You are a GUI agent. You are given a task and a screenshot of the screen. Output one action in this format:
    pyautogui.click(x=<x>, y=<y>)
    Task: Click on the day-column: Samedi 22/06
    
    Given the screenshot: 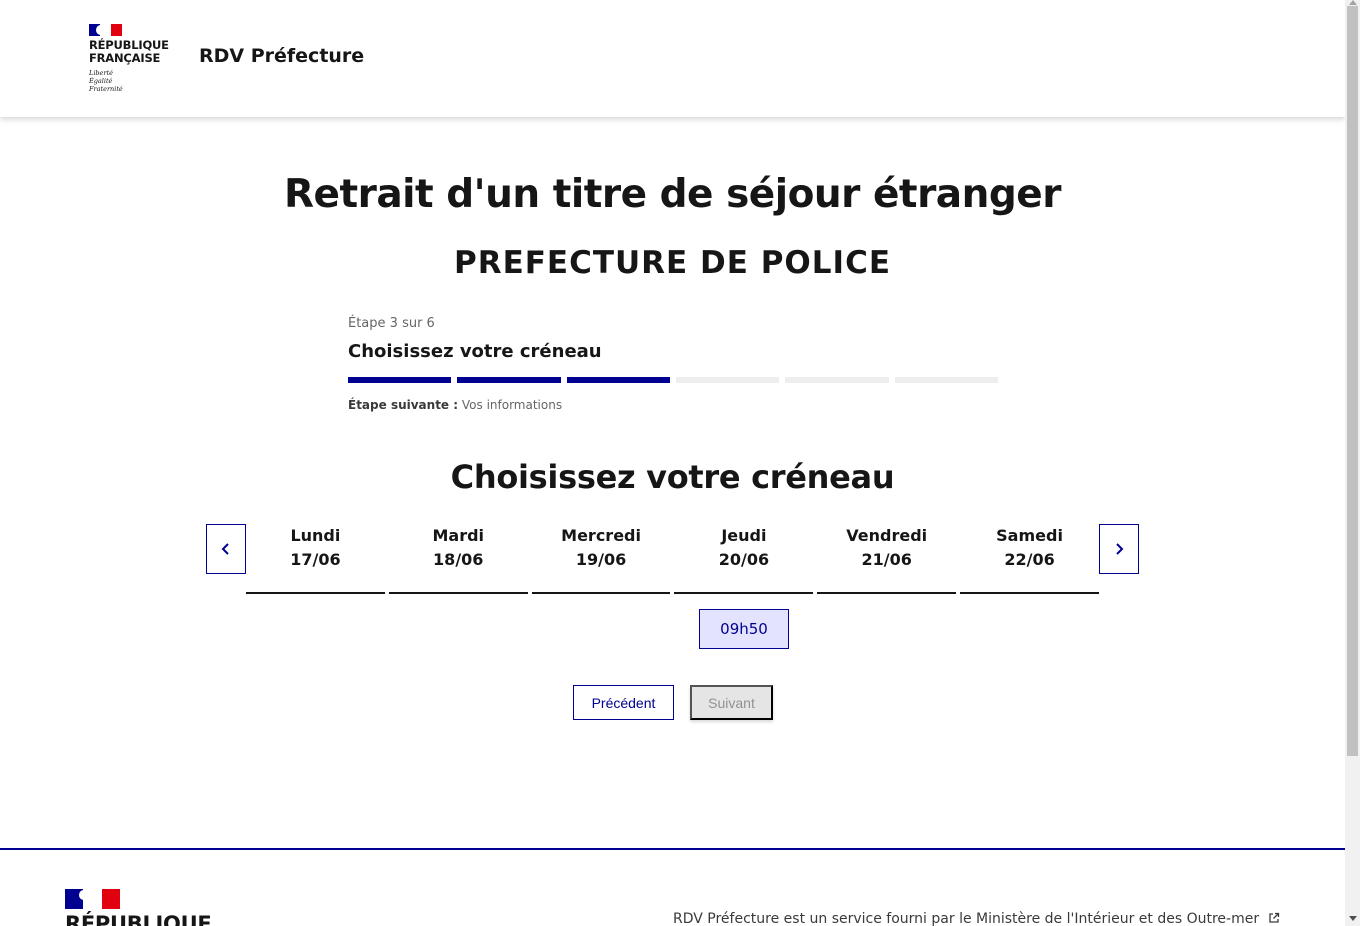 What is the action you would take?
    pyautogui.click(x=1029, y=559)
    